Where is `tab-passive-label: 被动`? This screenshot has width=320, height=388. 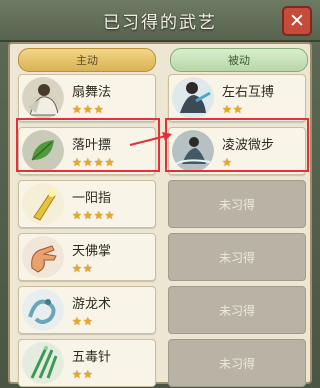 tab-passive-label: 被动 is located at coordinates (239, 60).